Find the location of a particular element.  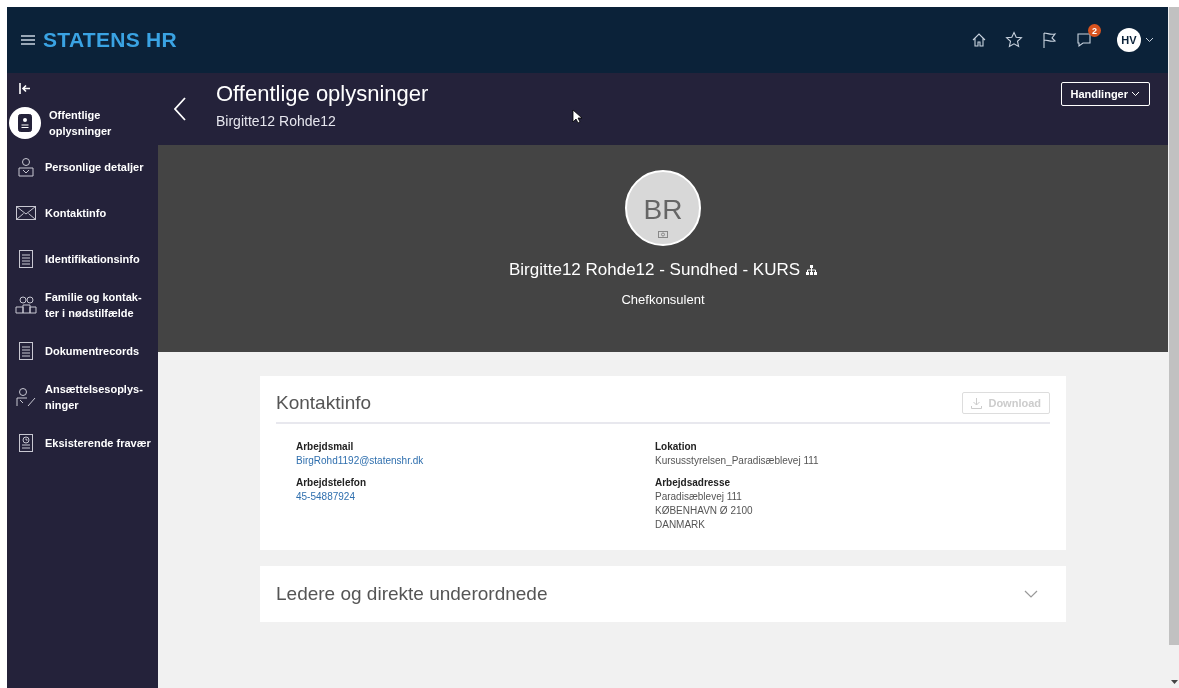

person-icon is located at coordinates (26, 167).